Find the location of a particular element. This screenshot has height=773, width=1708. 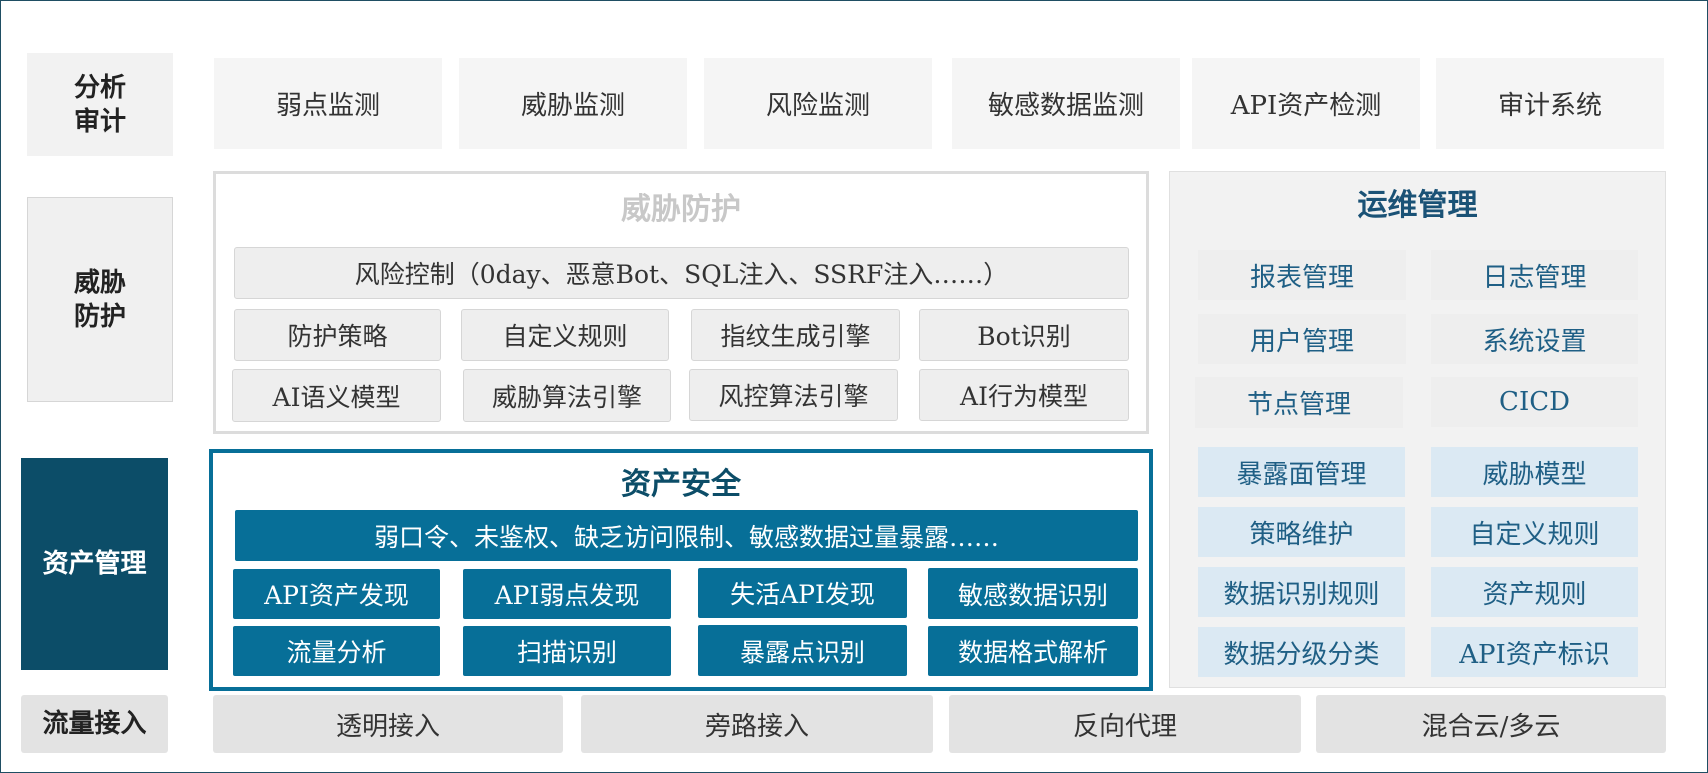

analysis-item: 敏感数据监测 is located at coordinates (1066, 103).